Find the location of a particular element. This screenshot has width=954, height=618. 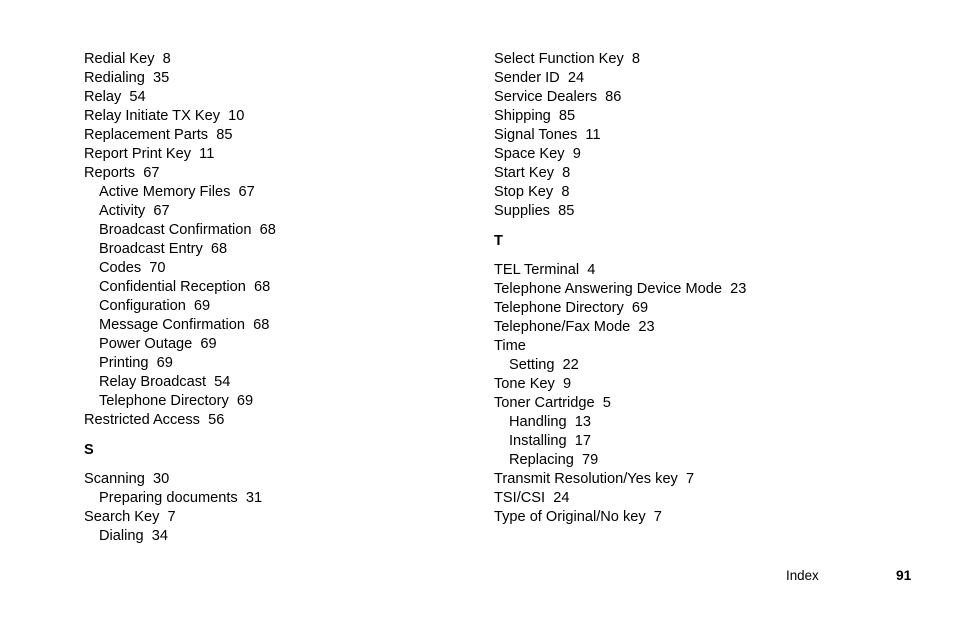

index-entry-term: Redialing is located at coordinates (114, 78).